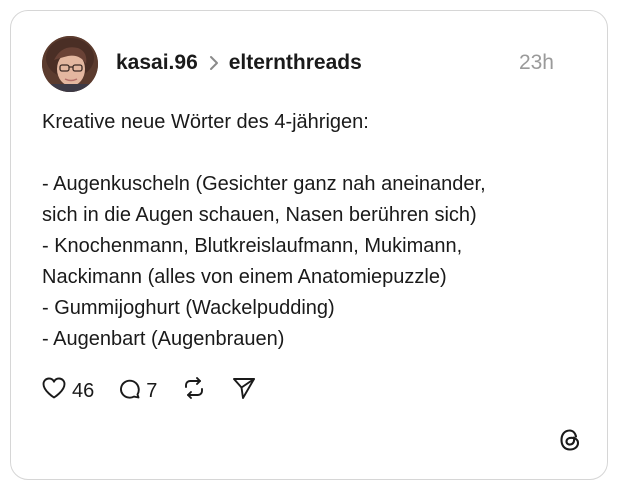  I want to click on repost-icon, so click(194, 391).